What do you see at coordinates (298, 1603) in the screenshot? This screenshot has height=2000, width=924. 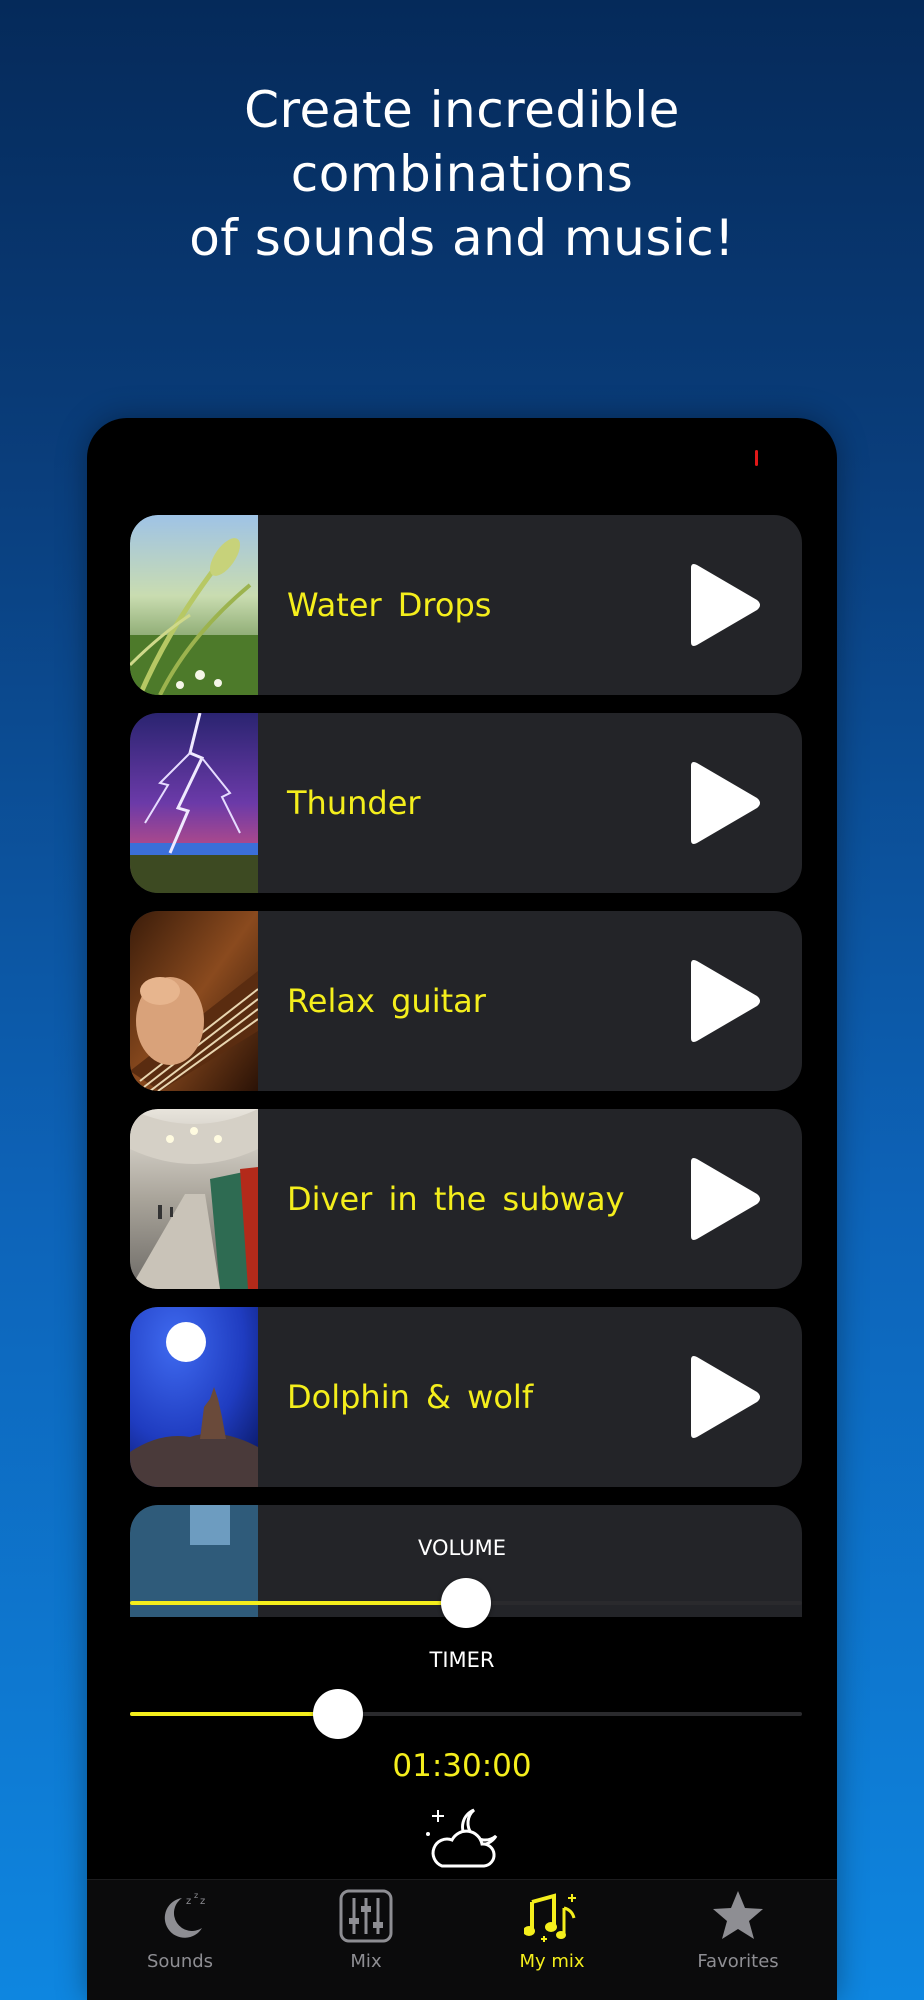 I see `volume-fill` at bounding box center [298, 1603].